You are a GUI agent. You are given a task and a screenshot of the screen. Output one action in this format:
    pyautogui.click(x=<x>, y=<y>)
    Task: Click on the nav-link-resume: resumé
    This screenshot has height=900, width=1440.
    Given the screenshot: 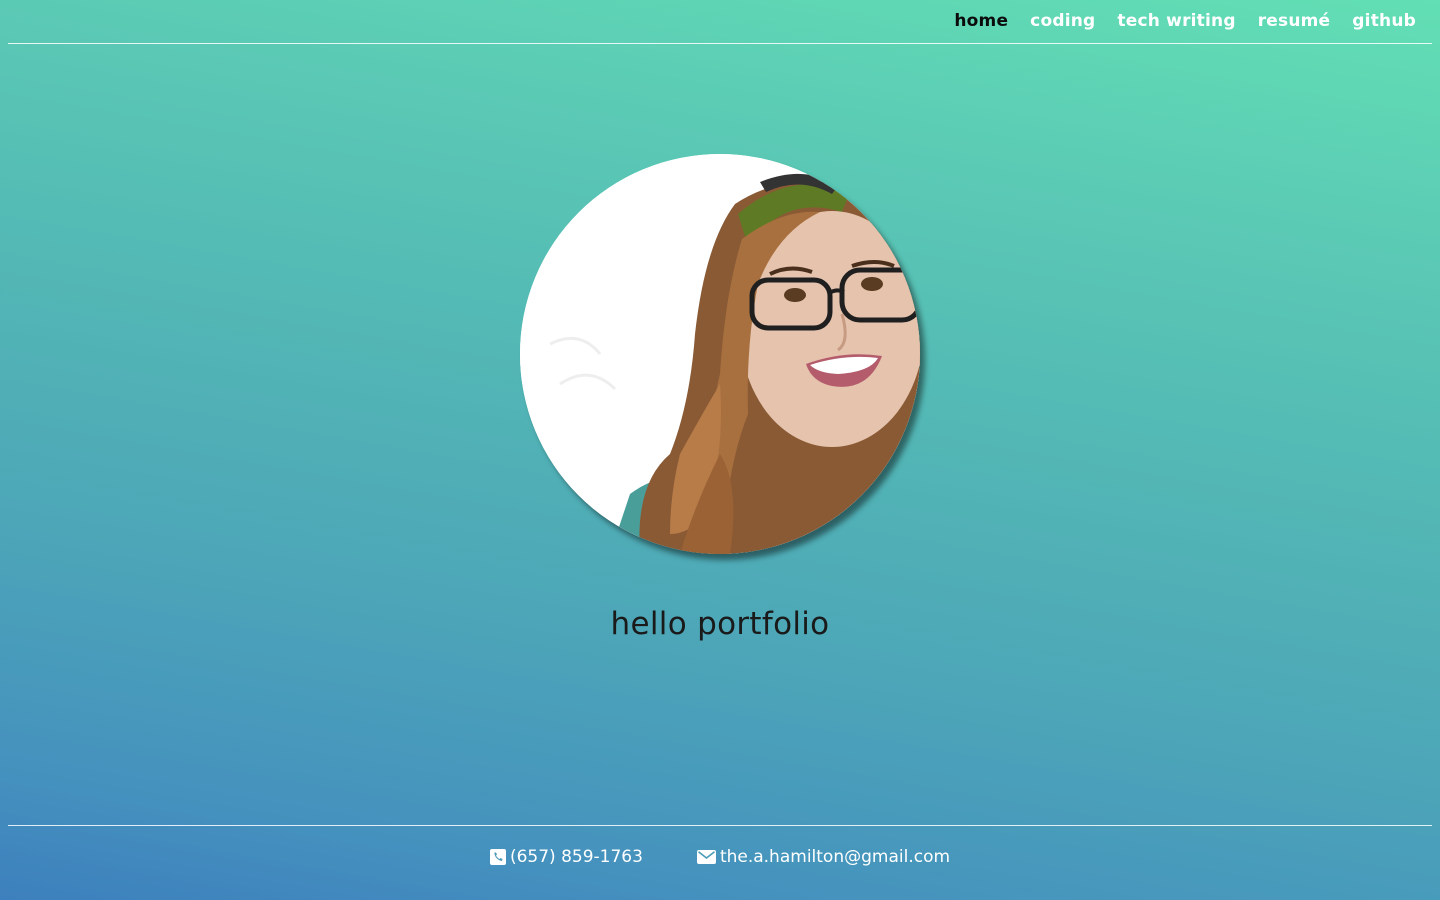 What is the action you would take?
    pyautogui.click(x=1294, y=21)
    